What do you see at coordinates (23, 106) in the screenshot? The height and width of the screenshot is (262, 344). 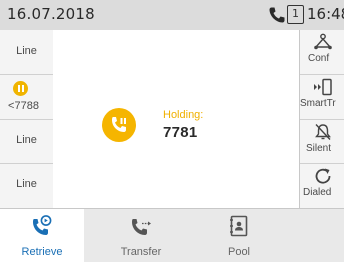 I see `line-key-label: <7788` at bounding box center [23, 106].